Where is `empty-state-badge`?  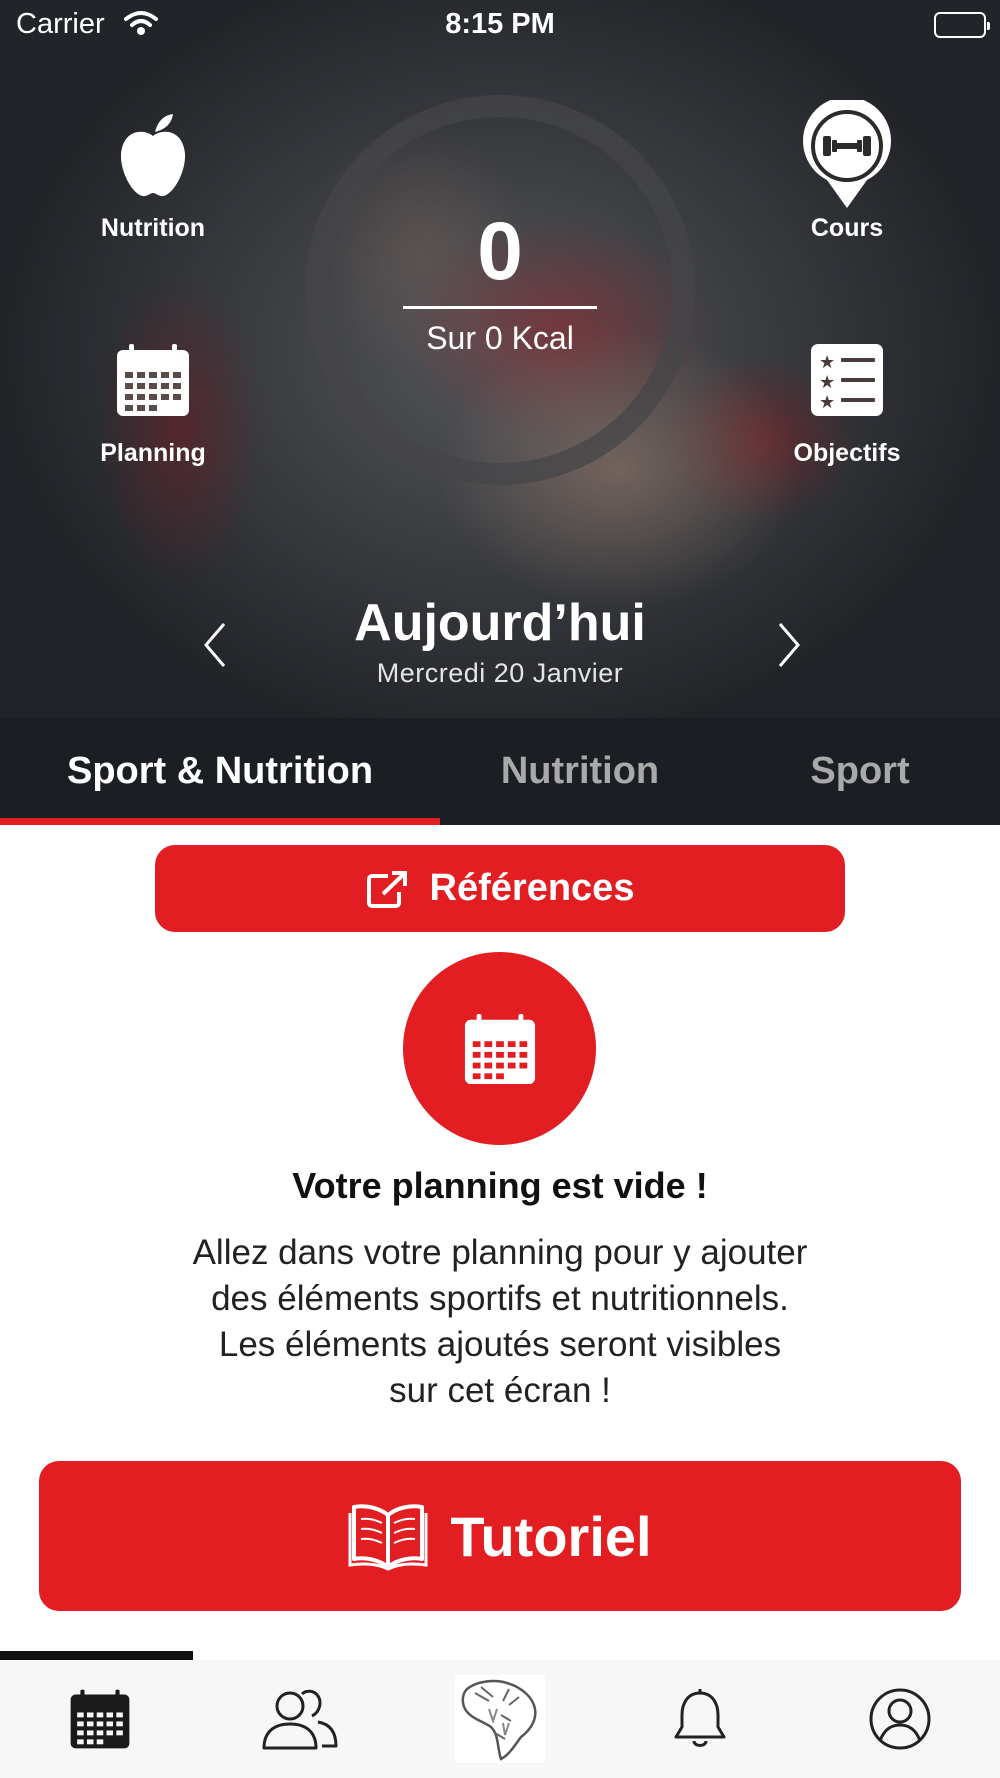
empty-state-badge is located at coordinates (499, 1048).